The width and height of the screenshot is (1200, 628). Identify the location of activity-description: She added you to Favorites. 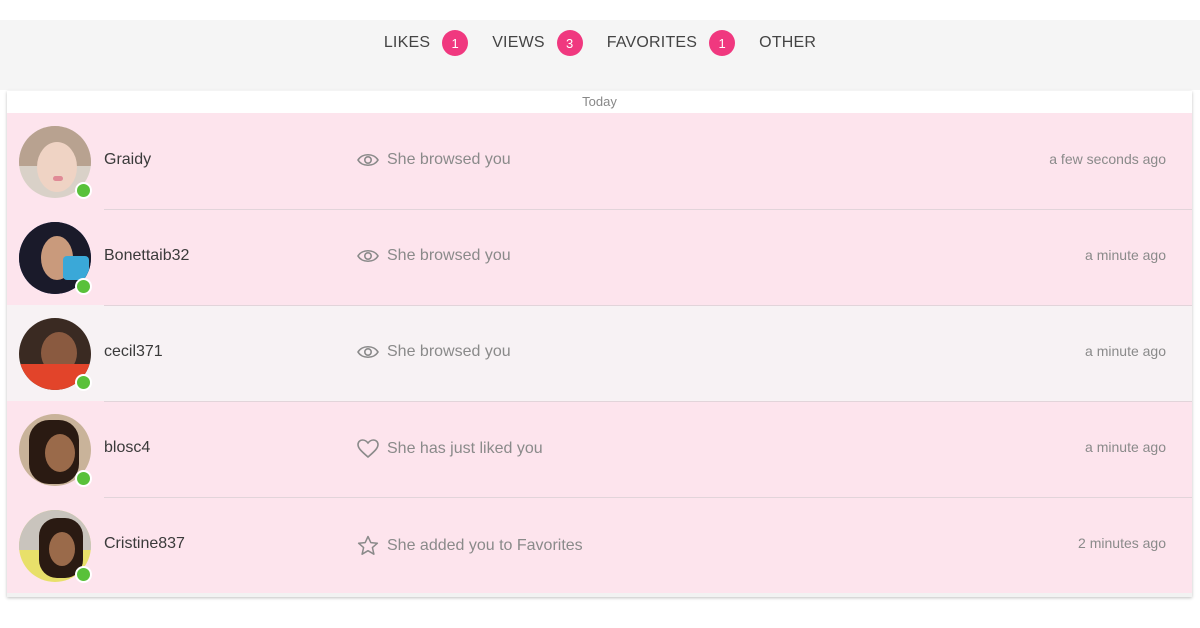
(470, 545).